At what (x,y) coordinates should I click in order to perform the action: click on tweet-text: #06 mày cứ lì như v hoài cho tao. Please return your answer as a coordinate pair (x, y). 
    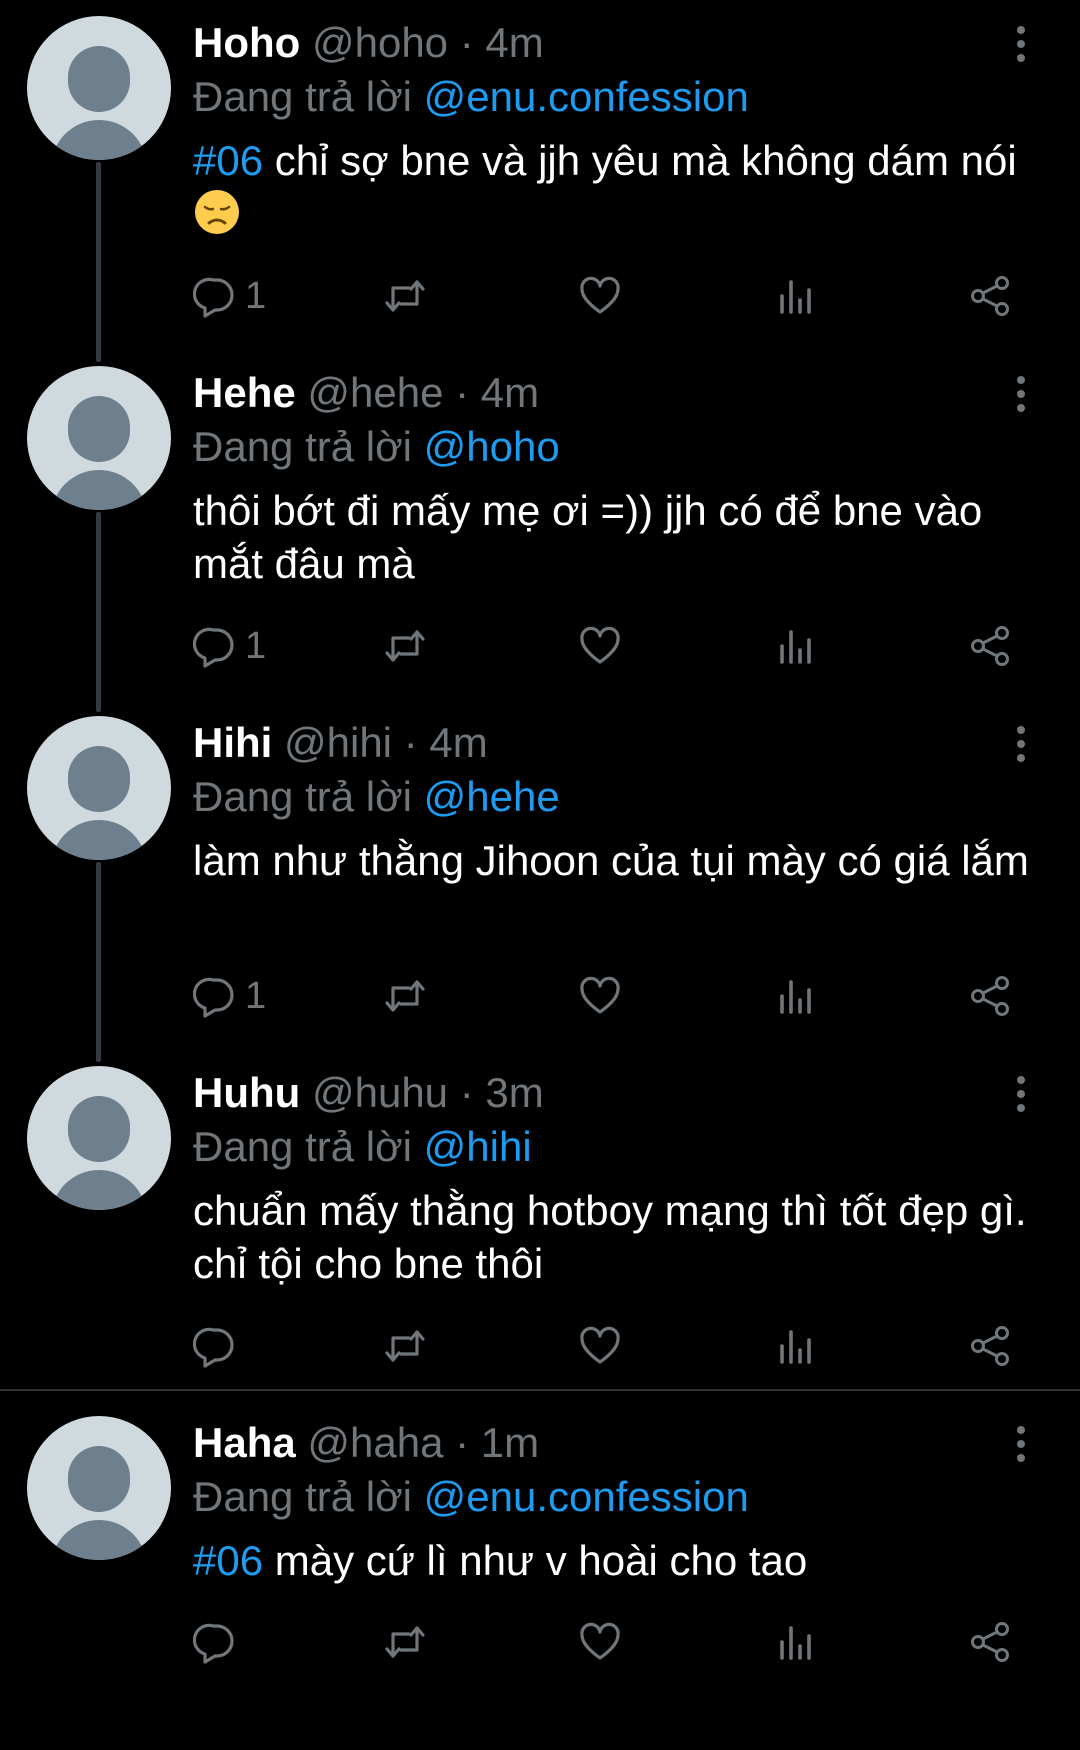
    Looking at the image, I should click on (618, 1560).